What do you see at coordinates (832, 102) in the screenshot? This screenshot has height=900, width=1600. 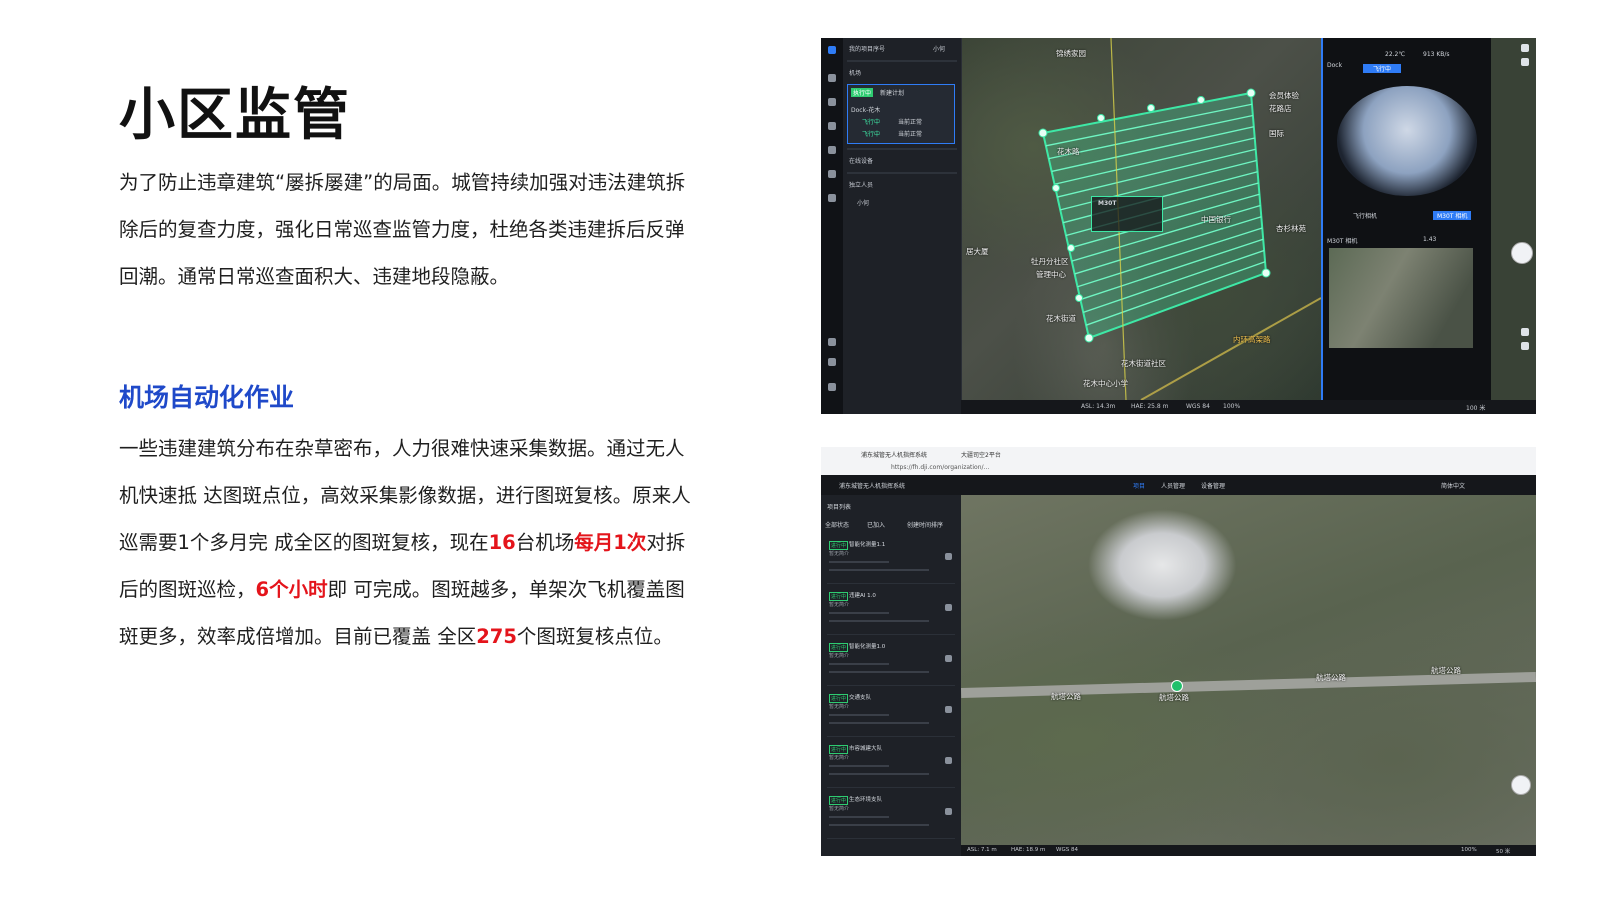 I see `layers-icon` at bounding box center [832, 102].